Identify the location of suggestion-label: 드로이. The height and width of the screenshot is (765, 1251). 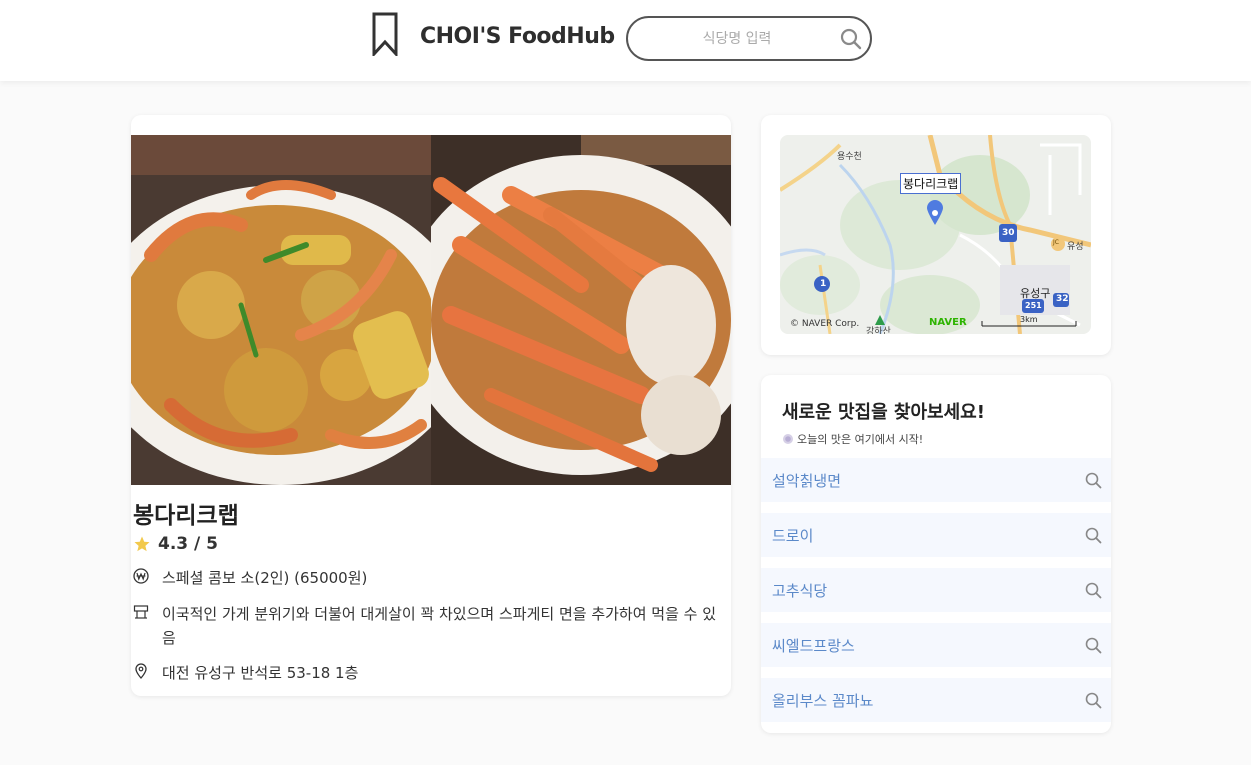
(792, 535).